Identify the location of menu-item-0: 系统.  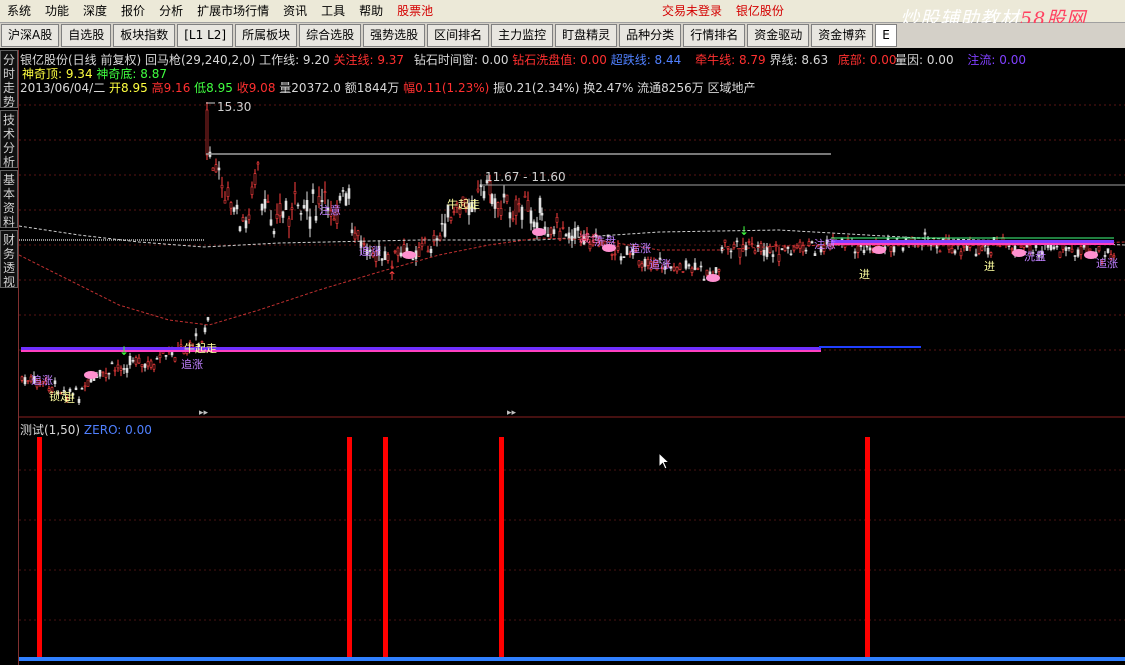
(19, 11).